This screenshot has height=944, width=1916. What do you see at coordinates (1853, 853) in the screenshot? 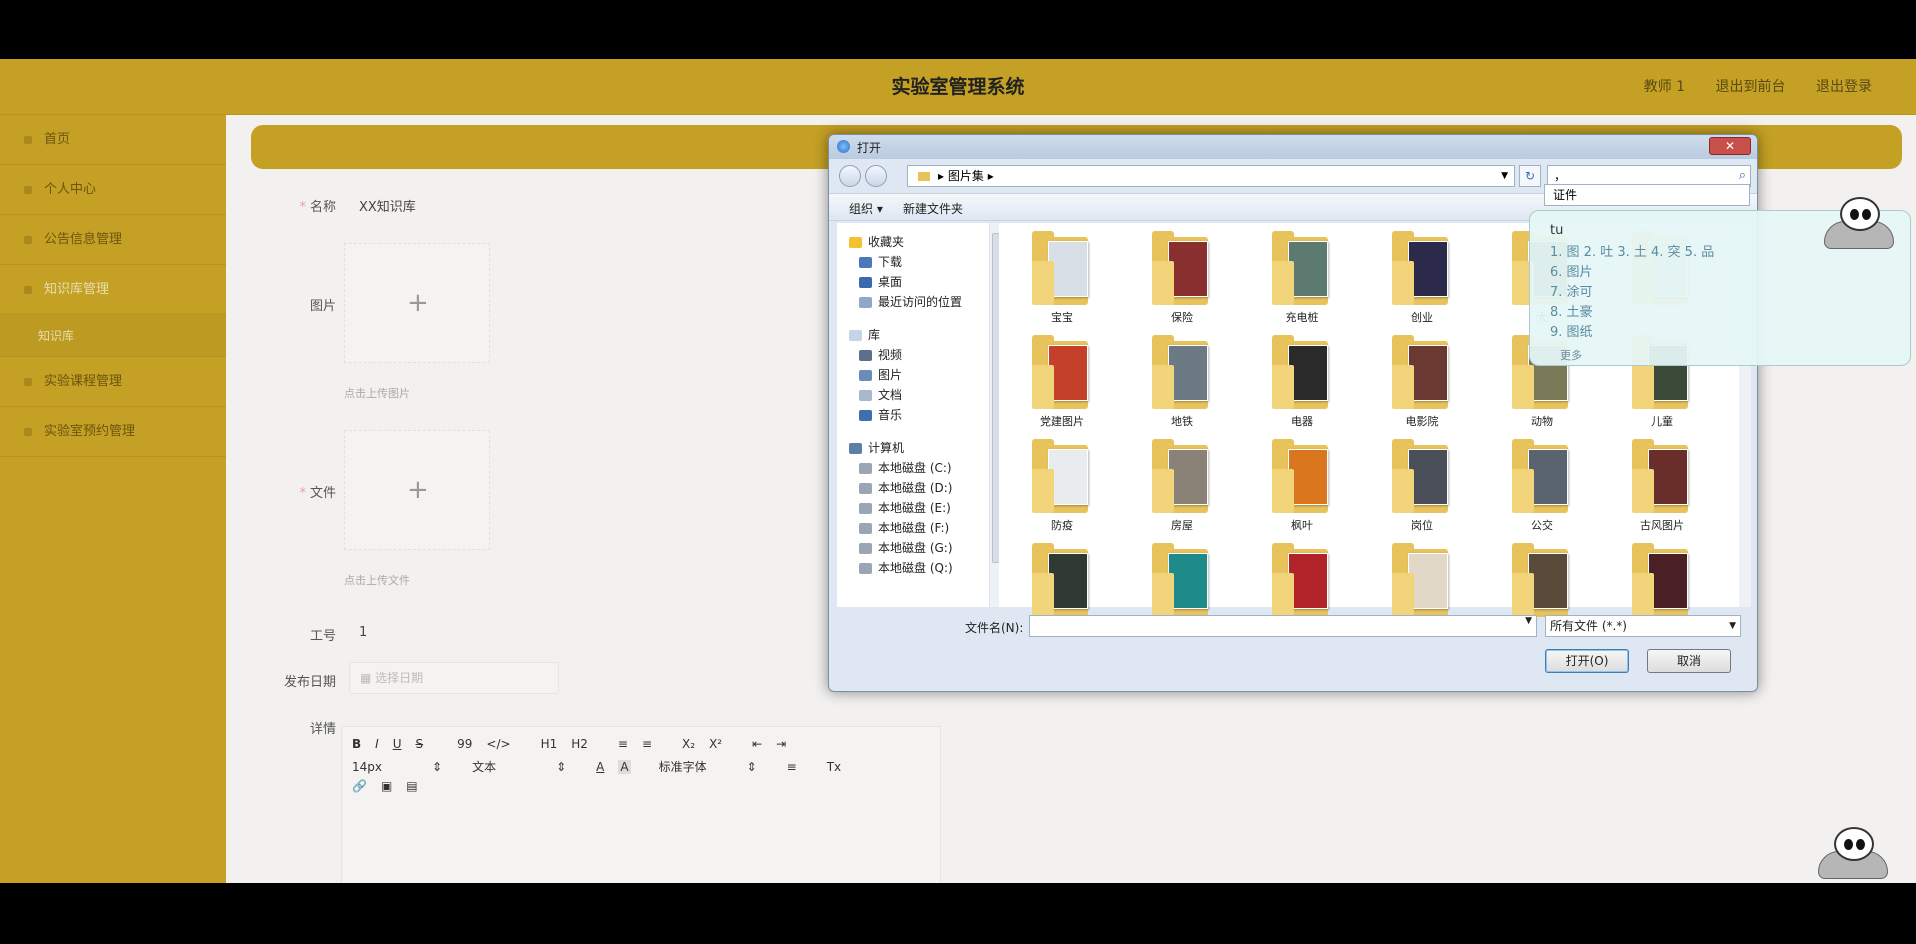
I see `cat-mascot-icon` at bounding box center [1853, 853].